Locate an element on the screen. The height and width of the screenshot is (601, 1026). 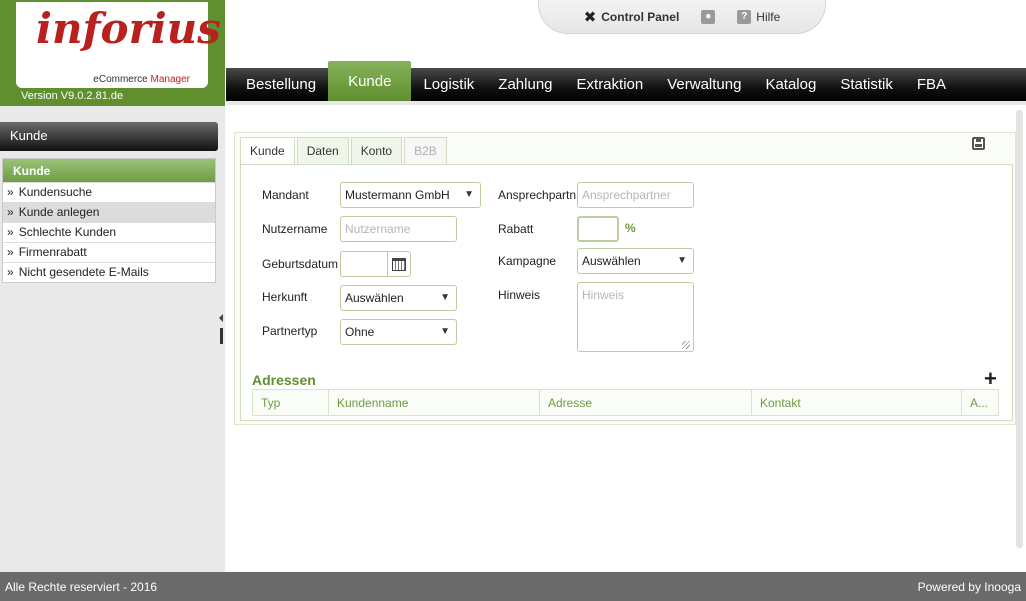
sidebar-item-label: Nicht gesendete E-Mails is located at coordinates (83, 272).